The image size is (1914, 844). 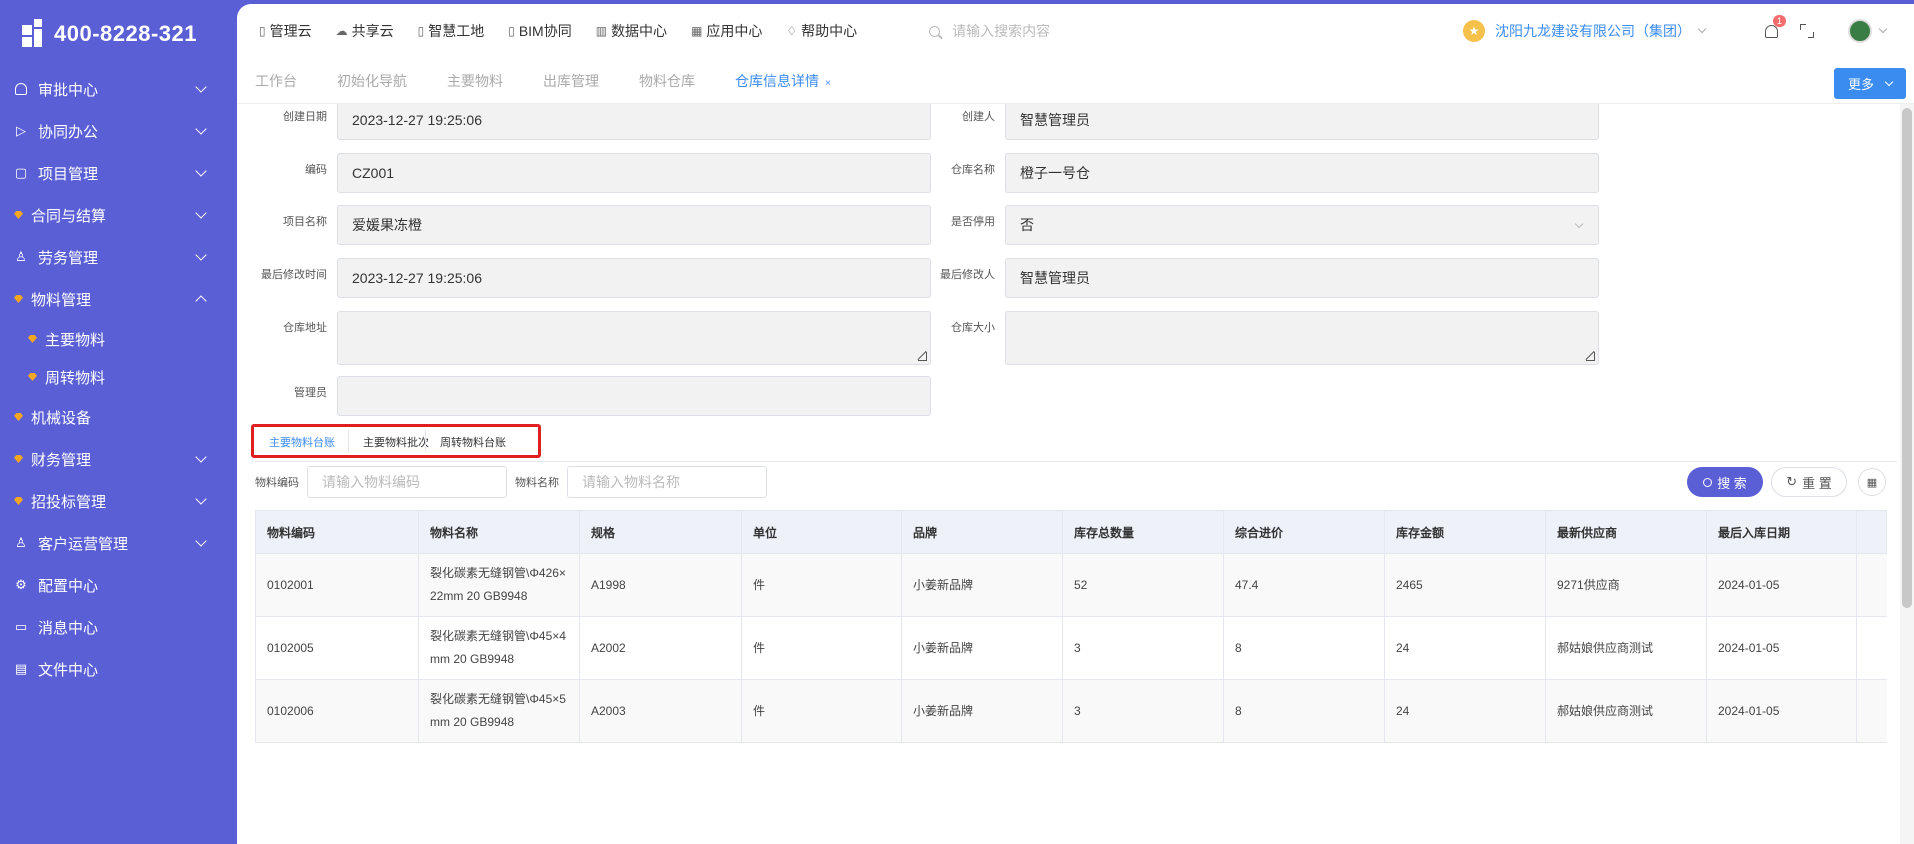 I want to click on search-button: 搜 索, so click(x=1725, y=482).